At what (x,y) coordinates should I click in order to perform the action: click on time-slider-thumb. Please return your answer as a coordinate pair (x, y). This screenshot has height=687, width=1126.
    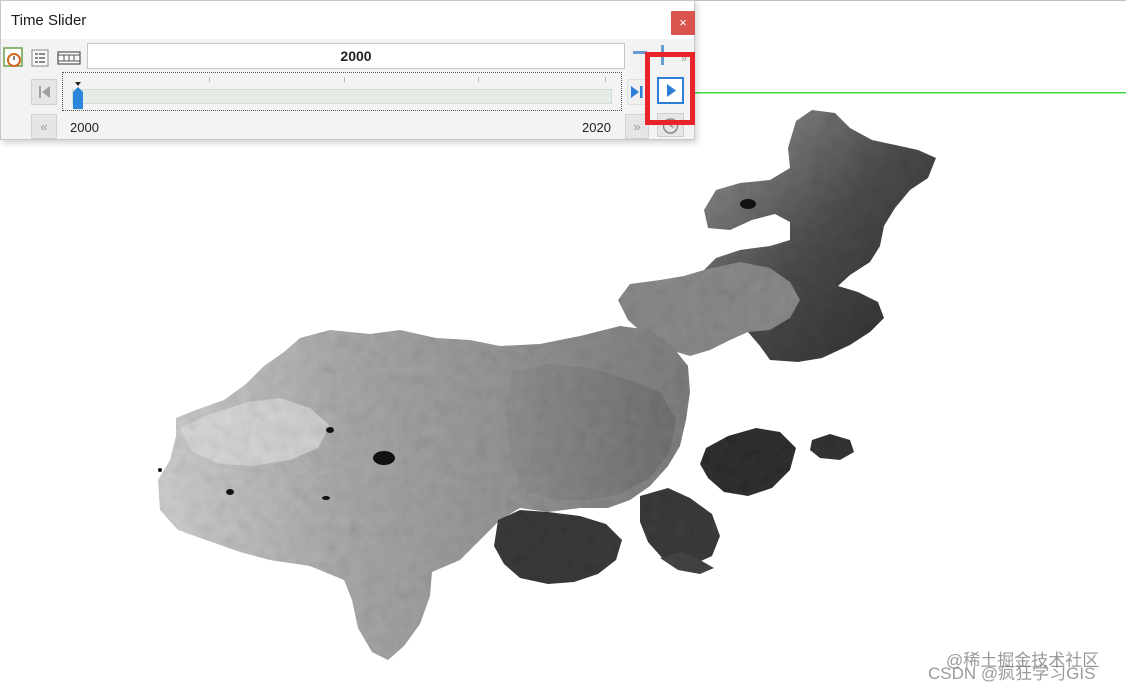
    Looking at the image, I should click on (78, 95).